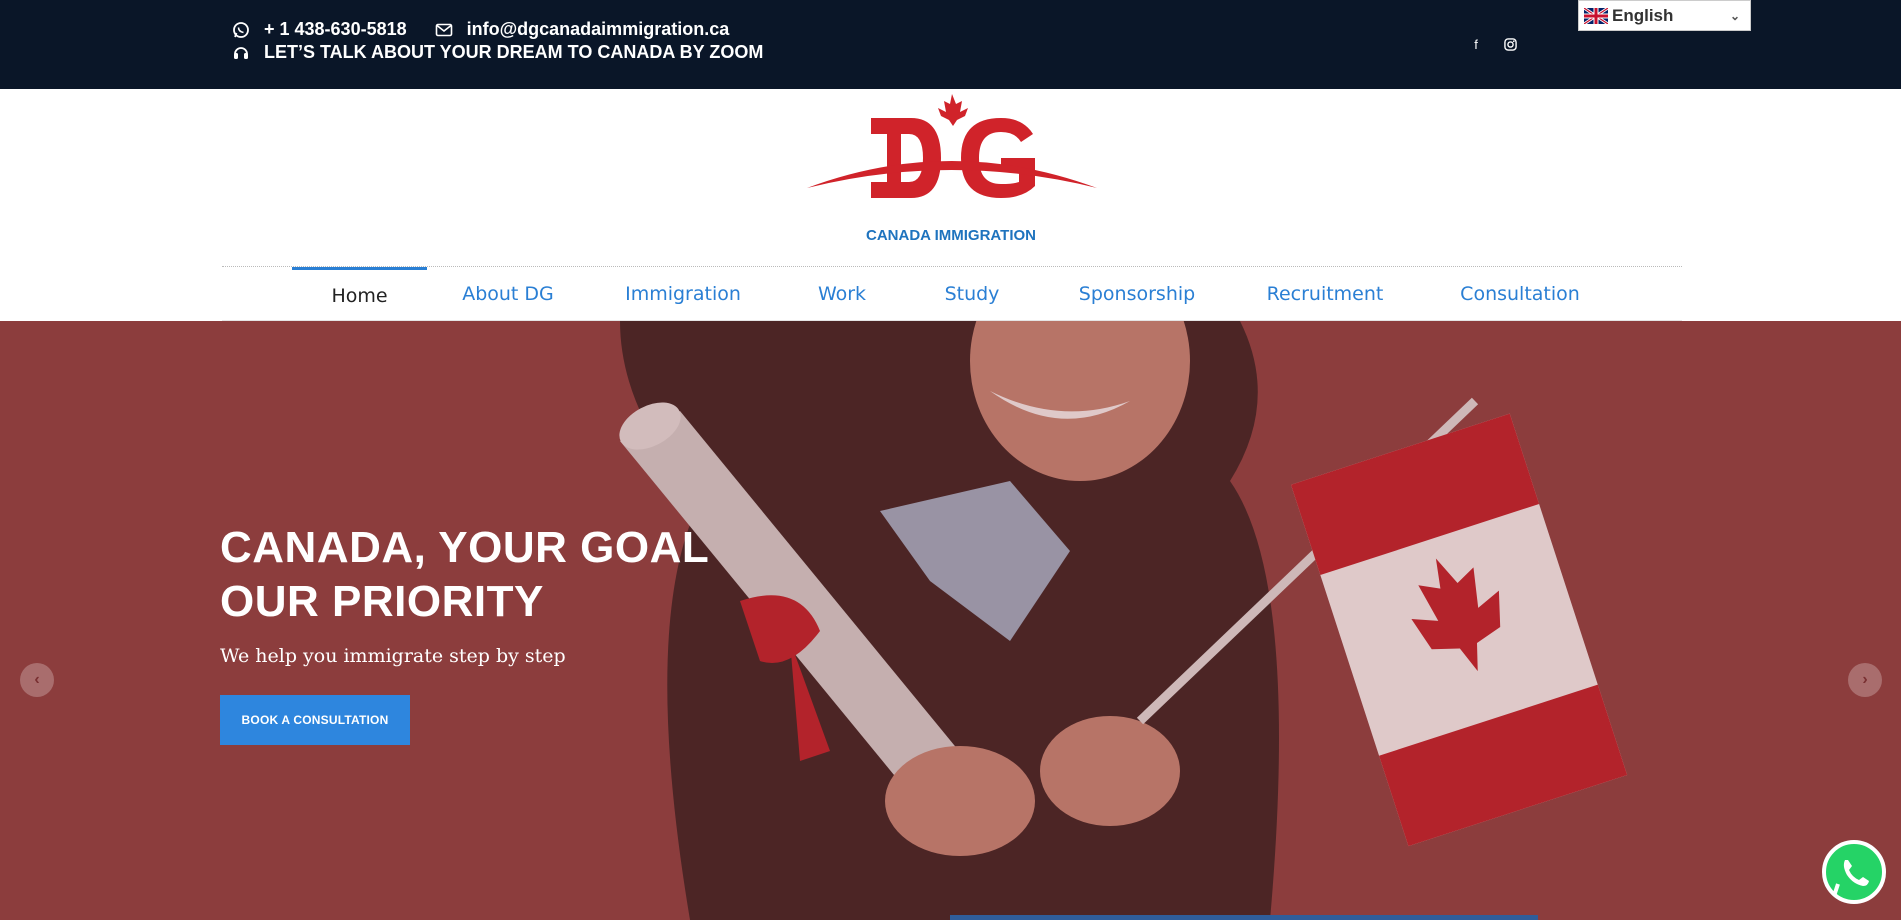 The height and width of the screenshot is (920, 1901). I want to click on nav-recruitment: Recruitment, so click(1325, 294).